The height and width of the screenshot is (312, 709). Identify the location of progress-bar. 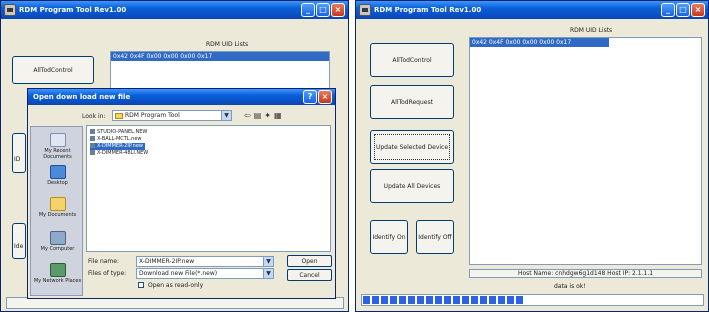
(532, 300).